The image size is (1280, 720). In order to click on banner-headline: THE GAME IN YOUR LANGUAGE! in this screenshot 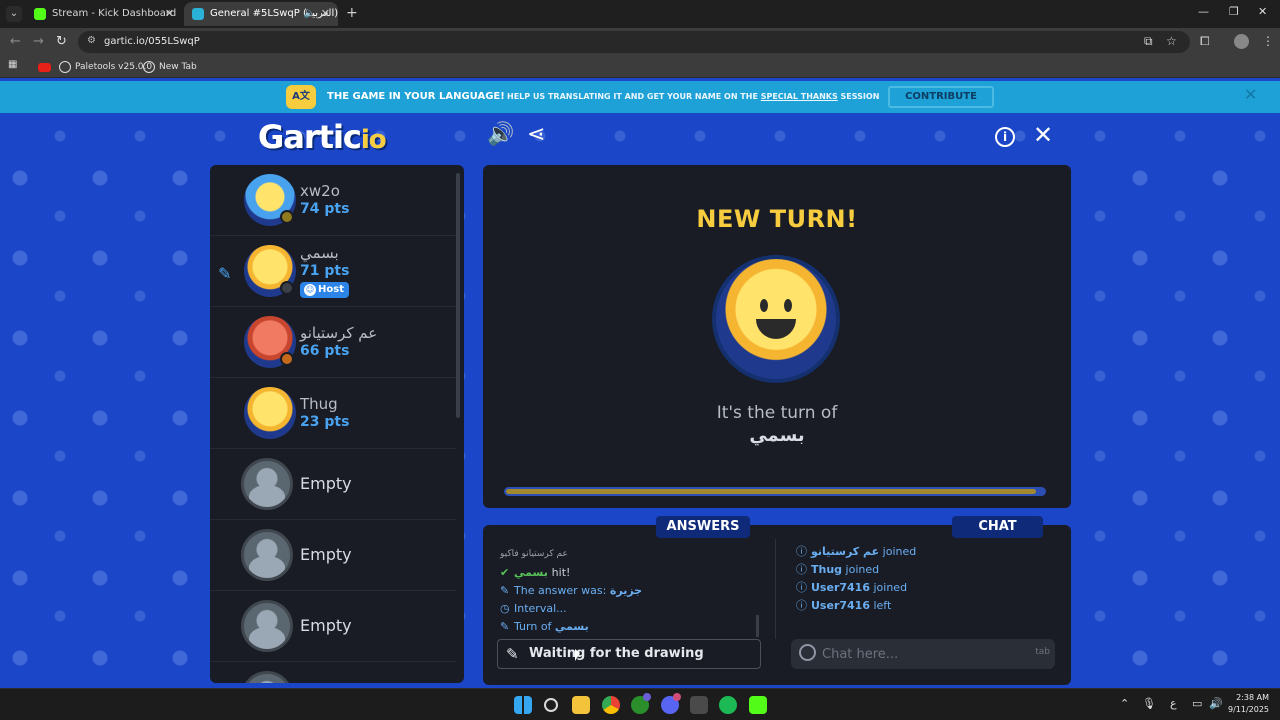, I will do `click(416, 96)`.